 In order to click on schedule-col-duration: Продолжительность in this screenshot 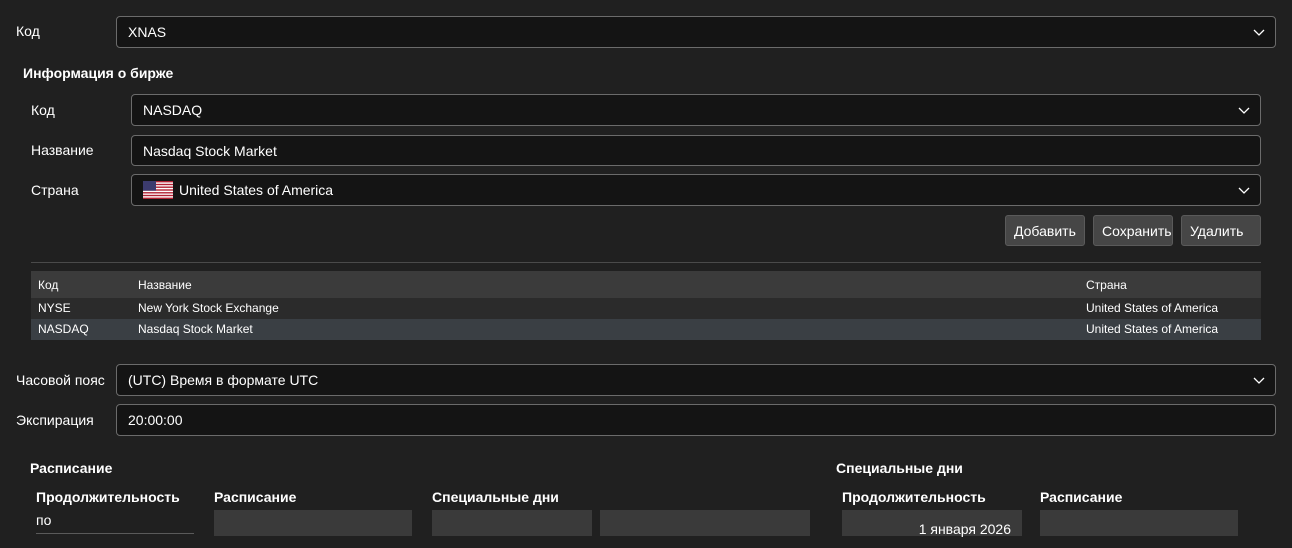, I will do `click(108, 497)`.